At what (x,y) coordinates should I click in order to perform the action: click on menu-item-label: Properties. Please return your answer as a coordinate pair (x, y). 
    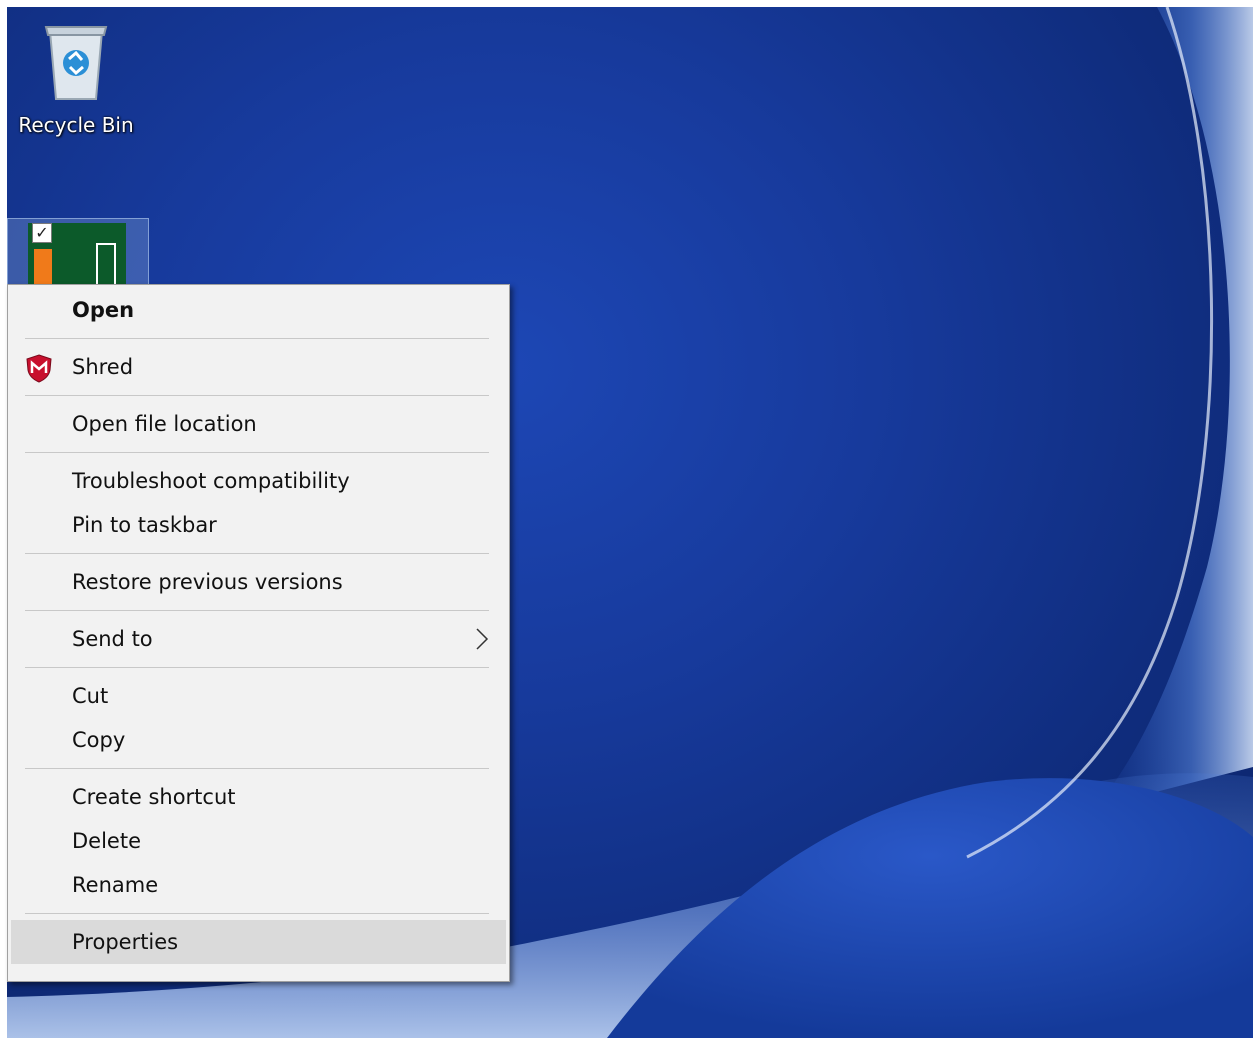
    Looking at the image, I should click on (125, 942).